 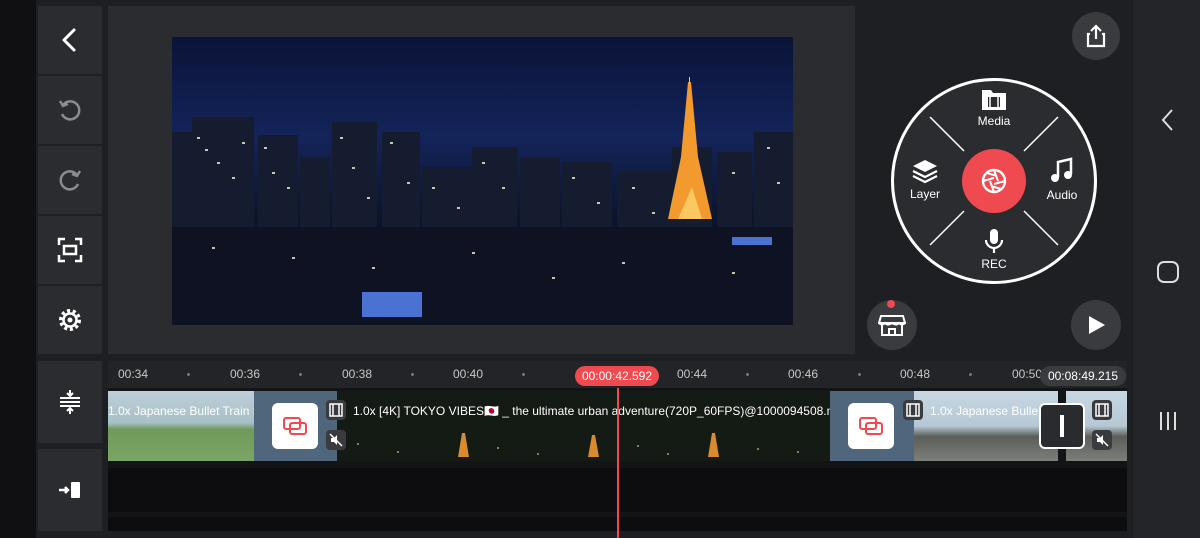 I want to click on tick-label: 00:50, so click(x=1027, y=374).